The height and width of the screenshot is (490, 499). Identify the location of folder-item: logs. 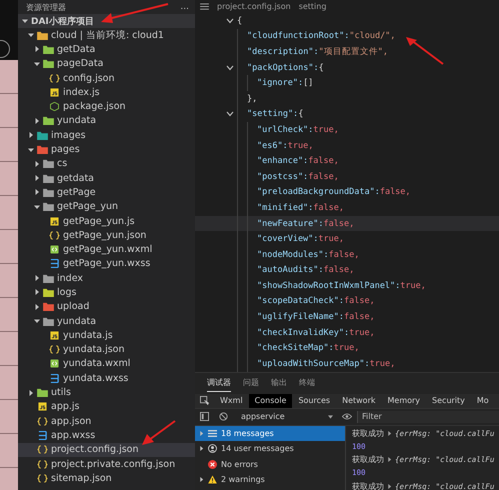
(106, 292).